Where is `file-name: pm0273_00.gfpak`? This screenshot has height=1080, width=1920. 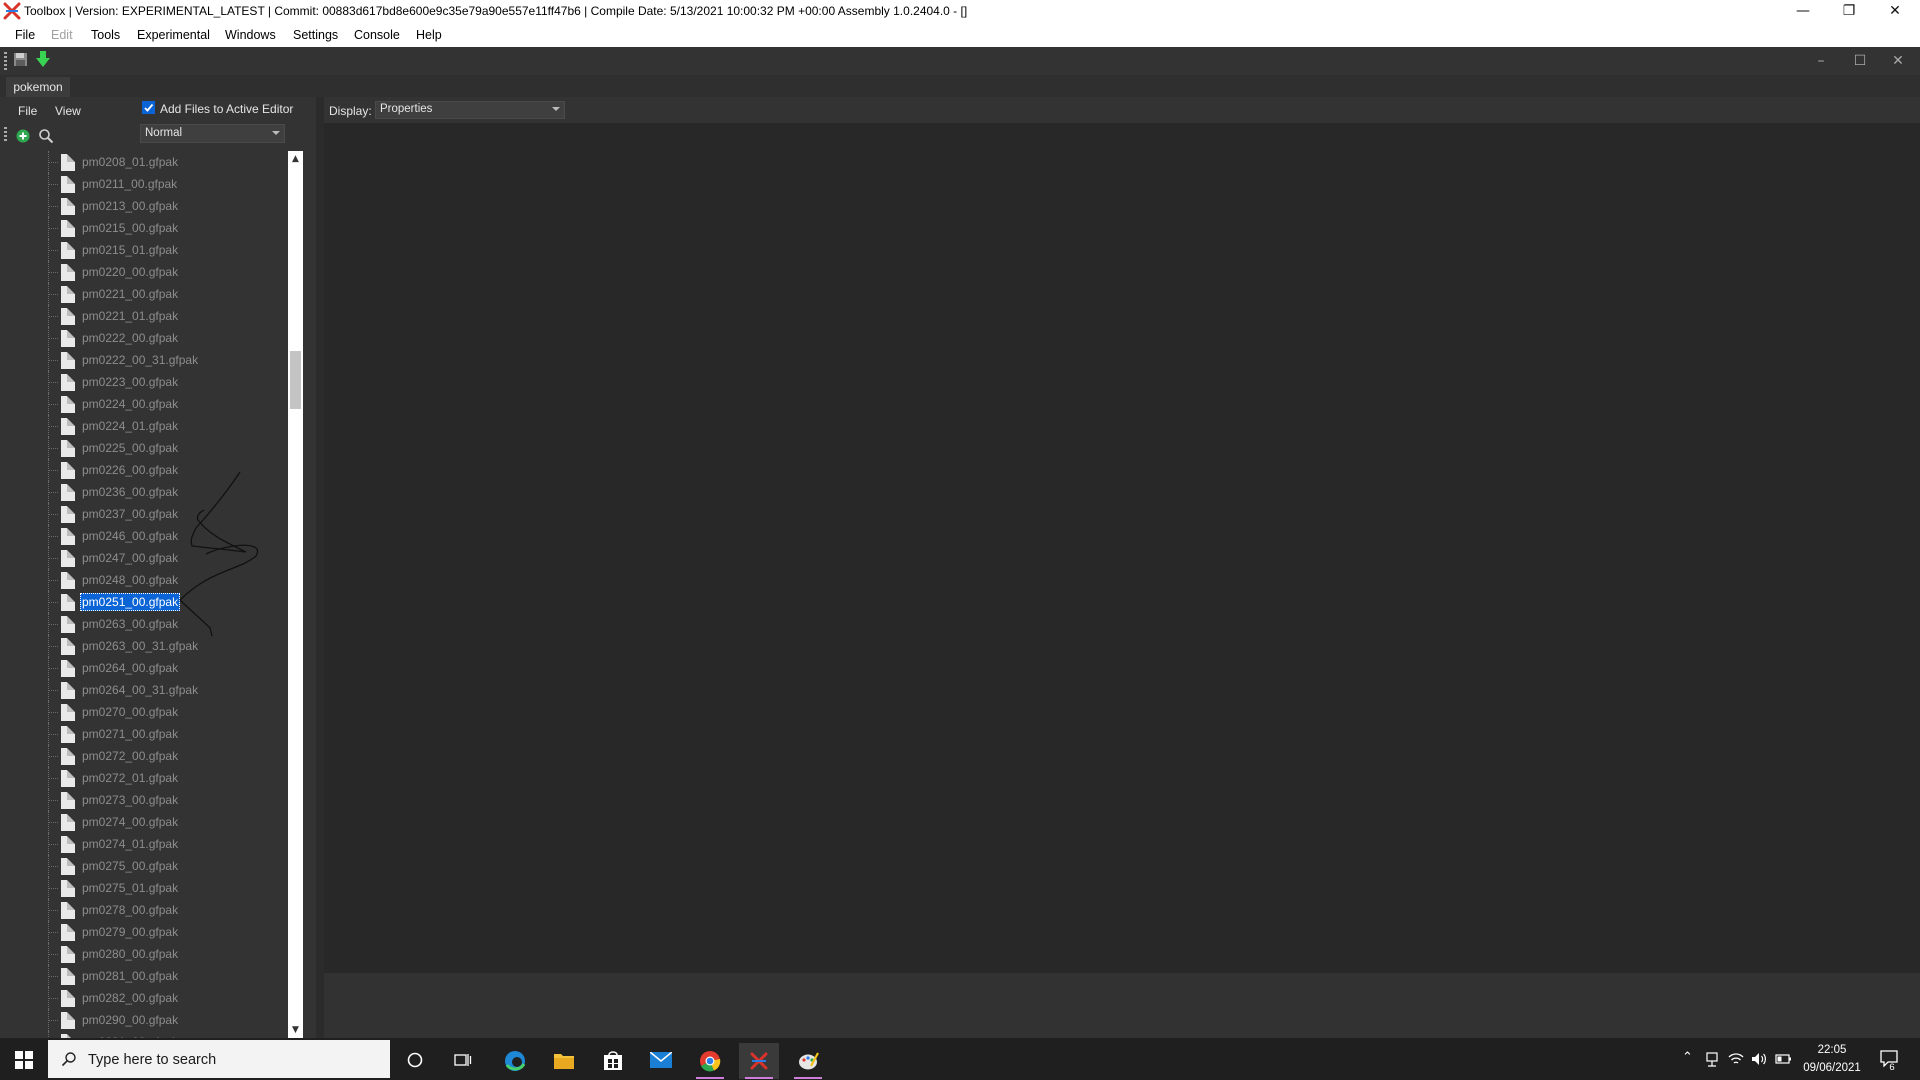 file-name: pm0273_00.gfpak is located at coordinates (130, 800).